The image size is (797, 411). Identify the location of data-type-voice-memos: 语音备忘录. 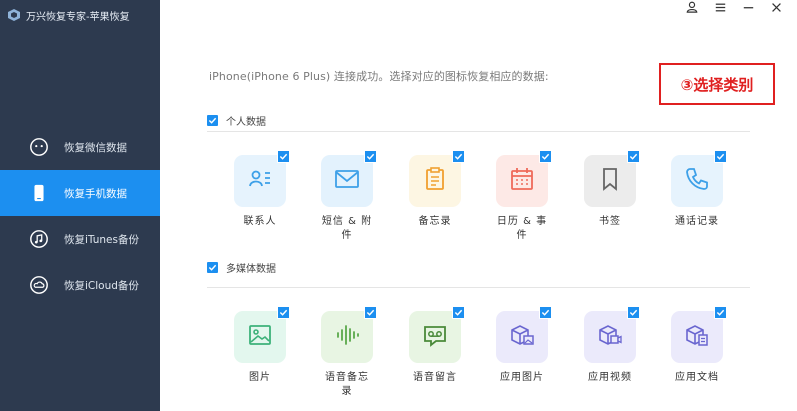
(347, 352).